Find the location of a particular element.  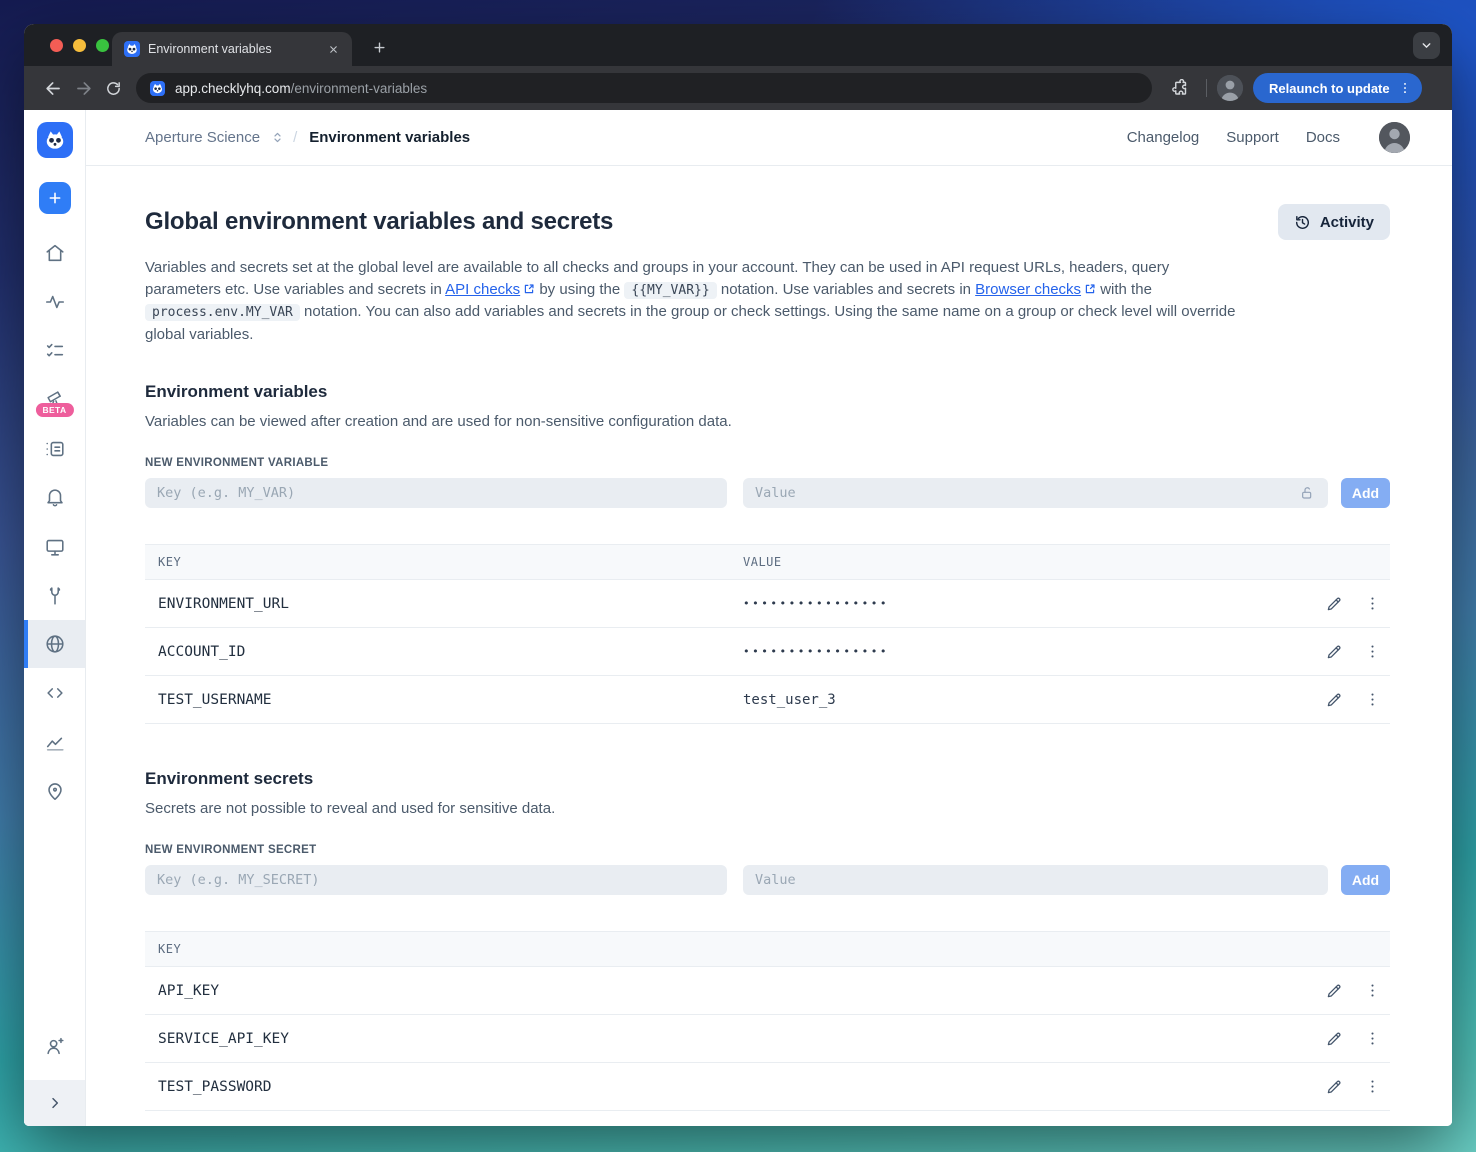

checklist-icon is located at coordinates (54, 350).